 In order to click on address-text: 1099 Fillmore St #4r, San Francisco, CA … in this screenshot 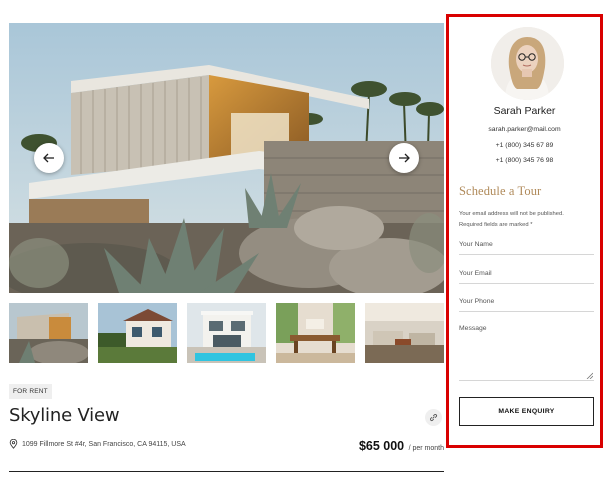, I will do `click(104, 444)`.